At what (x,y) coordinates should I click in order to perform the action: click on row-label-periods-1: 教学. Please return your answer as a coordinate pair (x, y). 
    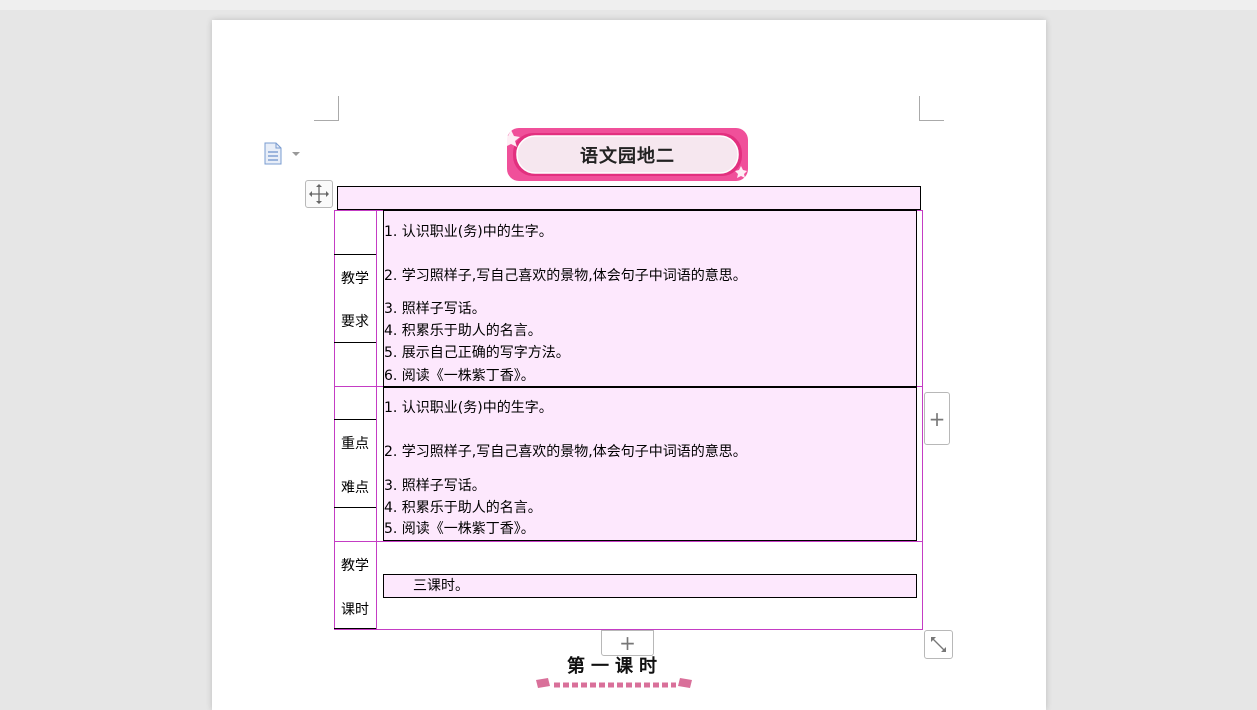
    Looking at the image, I should click on (355, 566).